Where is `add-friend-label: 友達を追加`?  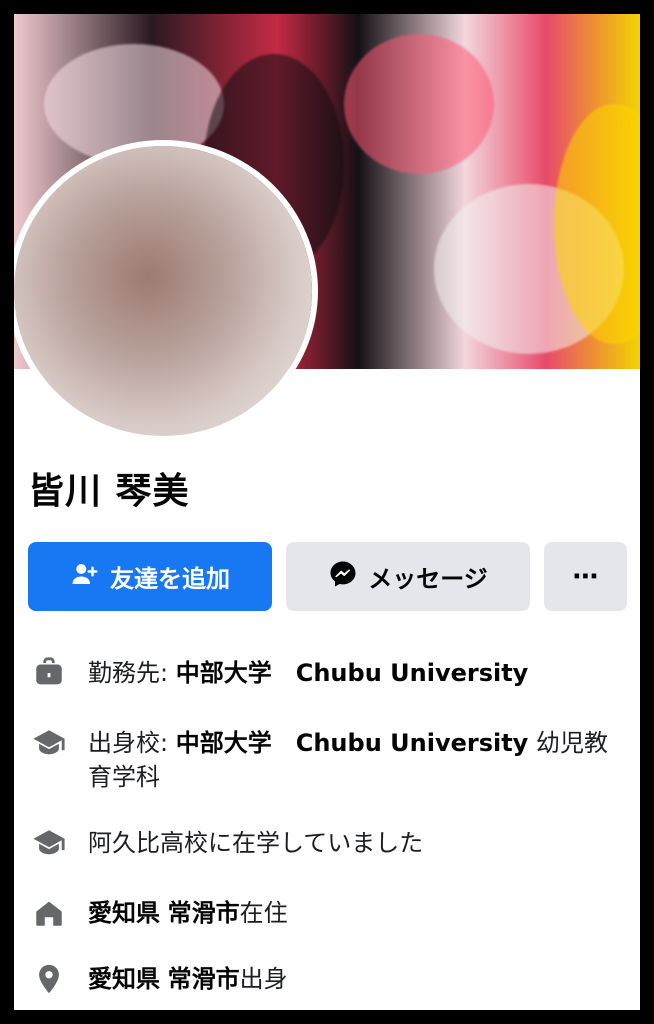
add-friend-label: 友達を追加 is located at coordinates (170, 579).